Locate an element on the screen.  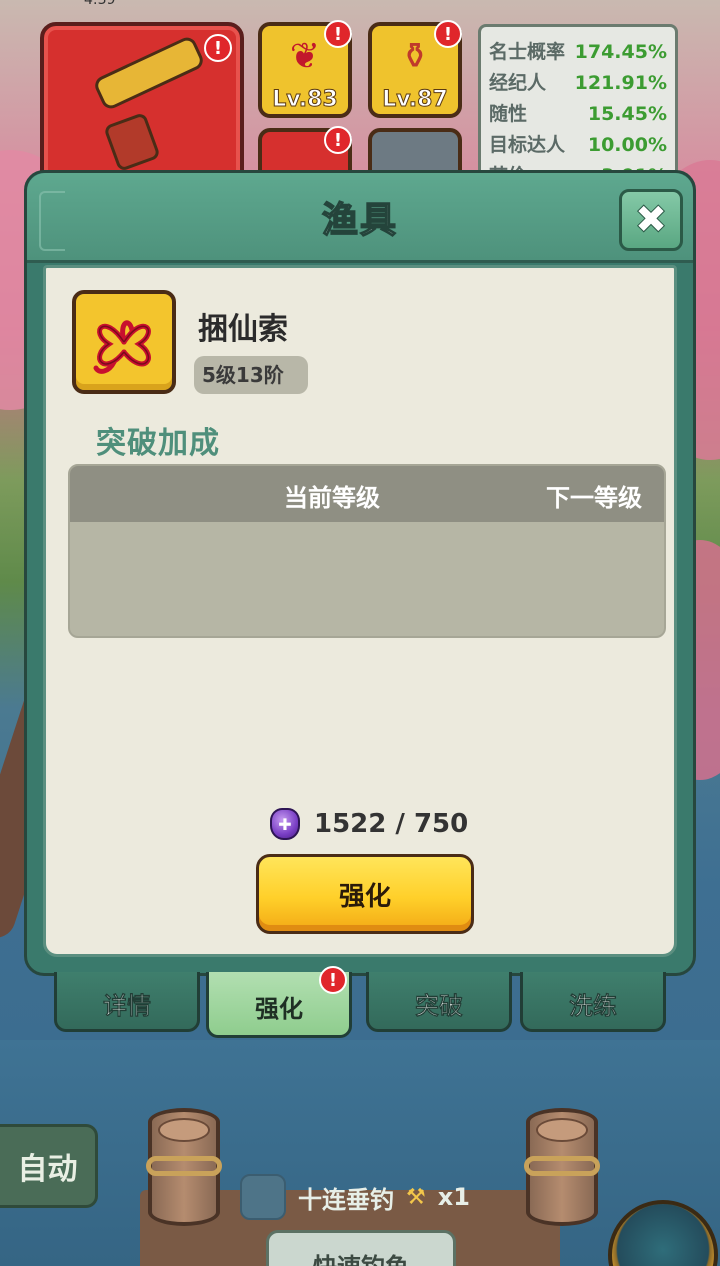
dock-post-left is located at coordinates (184, 1167).